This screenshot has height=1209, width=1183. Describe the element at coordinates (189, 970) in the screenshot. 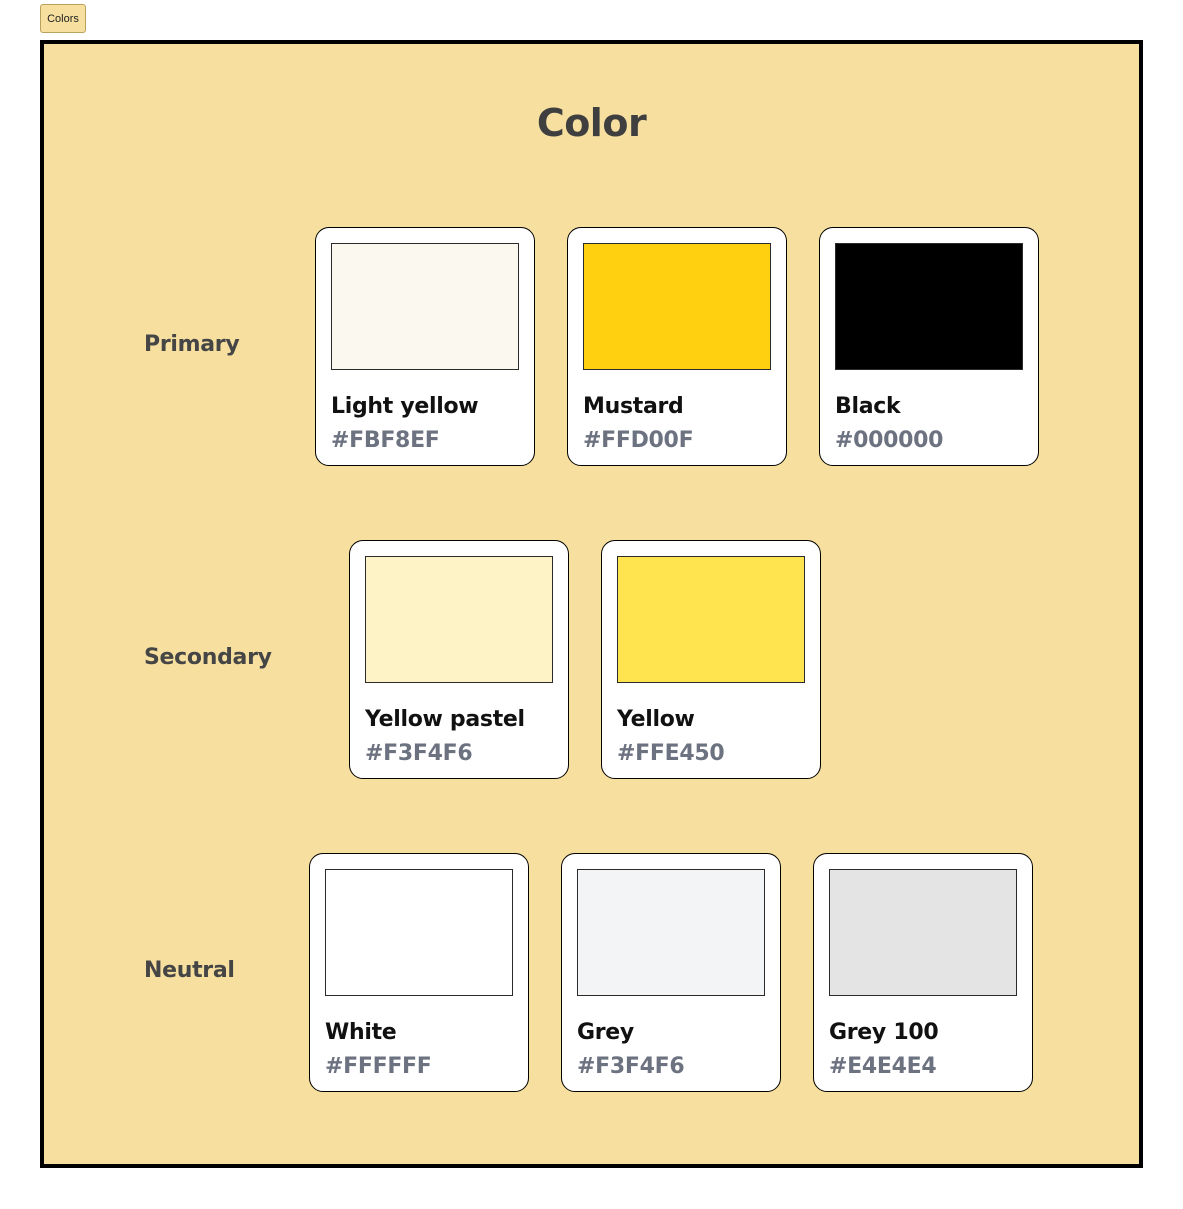

I see `group-label-neutral: Neutral` at that location.